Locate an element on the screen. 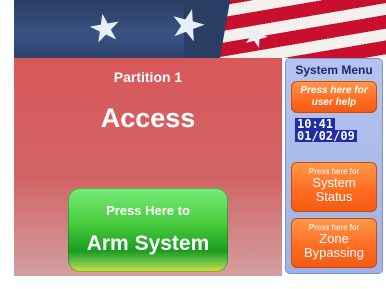 Image resolution: width=386 pixels, height=289 pixels. clock-display: 10:41 01/02/09 is located at coordinates (335, 130).